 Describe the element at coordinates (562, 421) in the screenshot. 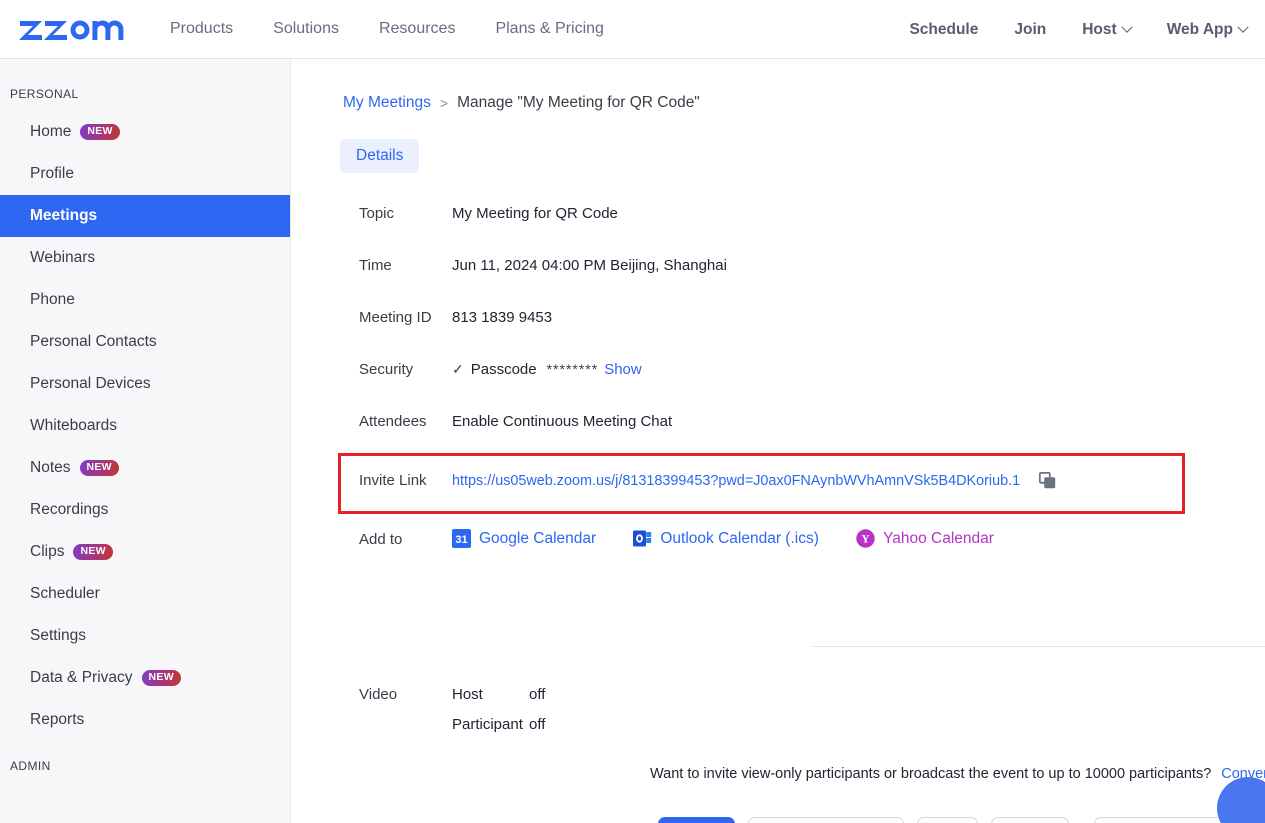

I see `detail-value-attendees: Enable Continuous Meeting Chat` at that location.